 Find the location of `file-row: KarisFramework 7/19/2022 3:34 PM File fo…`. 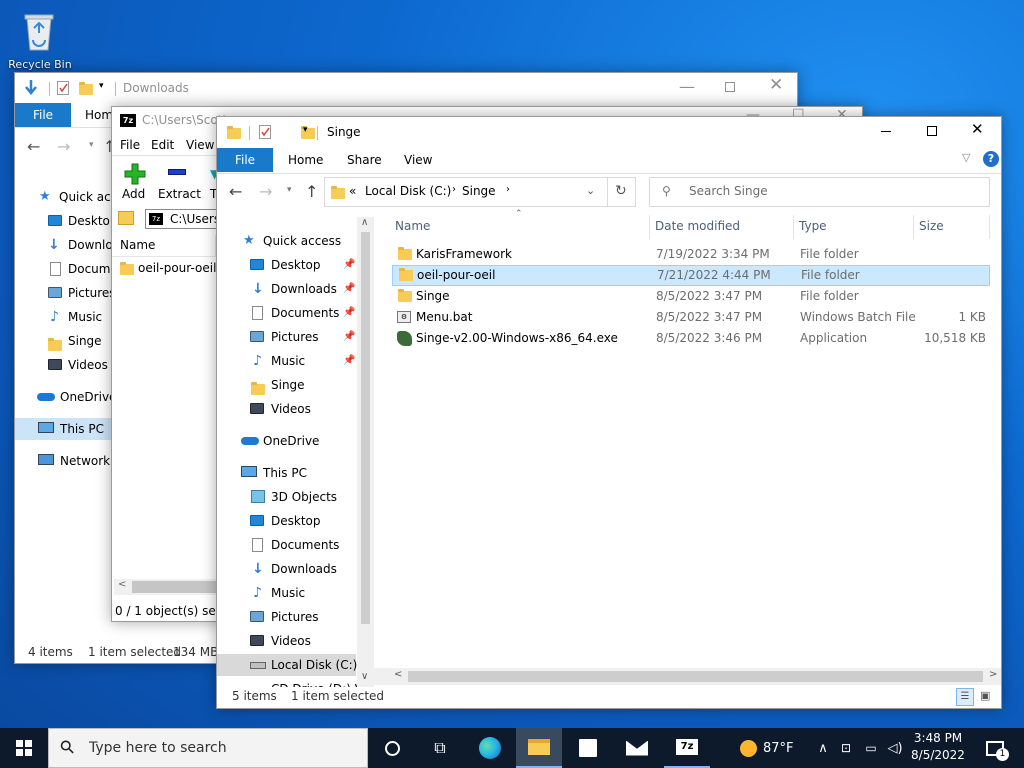

file-row: KarisFramework 7/19/2022 3:34 PM File fo… is located at coordinates (691, 254).